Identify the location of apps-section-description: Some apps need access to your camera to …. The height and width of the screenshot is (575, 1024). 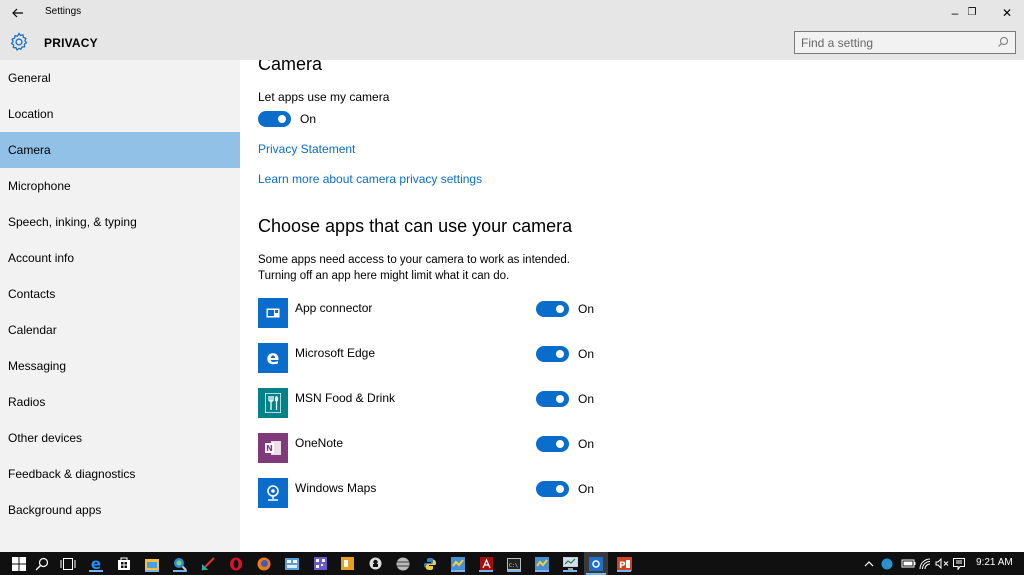
(458, 268).